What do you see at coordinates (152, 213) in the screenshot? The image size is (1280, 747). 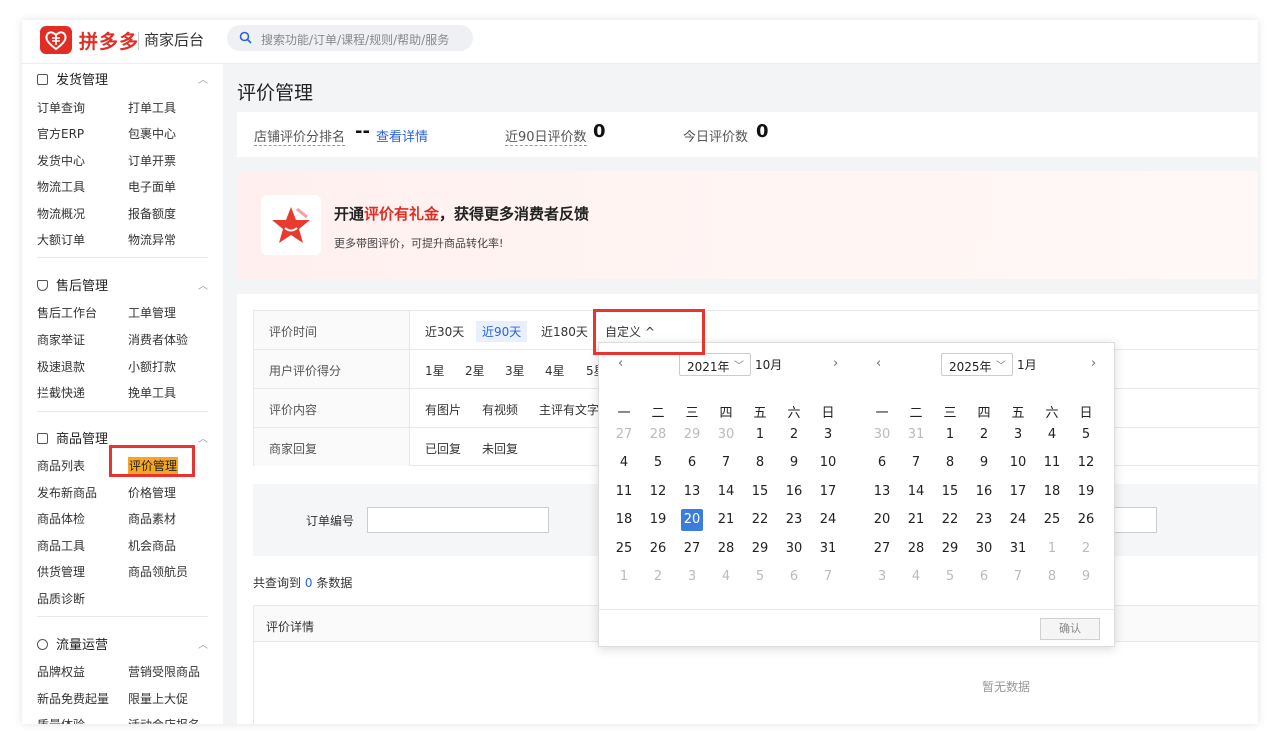 I see `sidebar-item: 报备额度` at bounding box center [152, 213].